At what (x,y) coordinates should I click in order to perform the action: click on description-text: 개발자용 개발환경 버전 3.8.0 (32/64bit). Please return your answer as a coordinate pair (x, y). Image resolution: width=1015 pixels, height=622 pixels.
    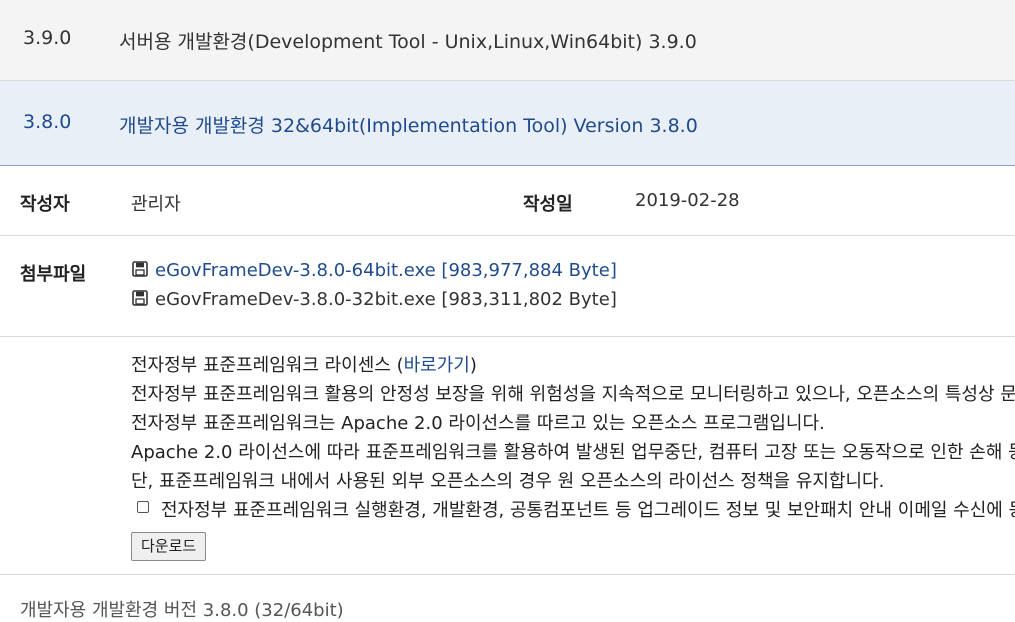
    Looking at the image, I should click on (182, 610).